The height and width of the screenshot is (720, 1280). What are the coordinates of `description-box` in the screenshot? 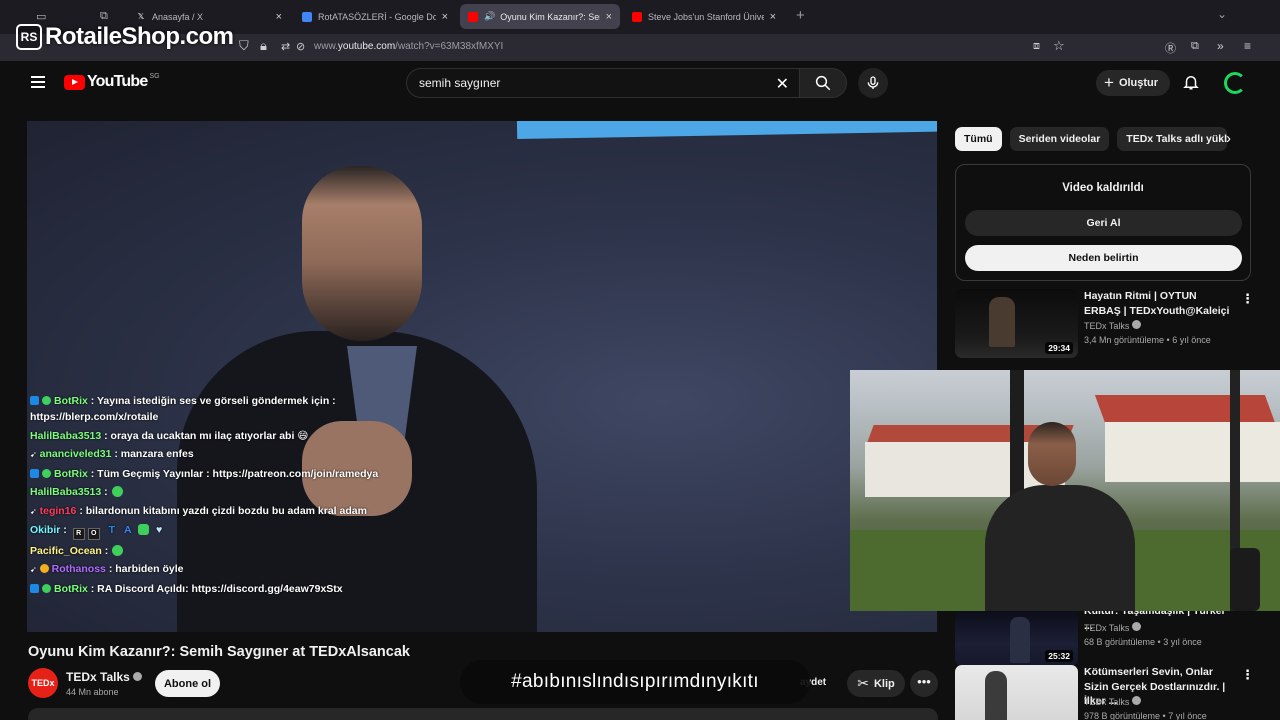 It's located at (483, 714).